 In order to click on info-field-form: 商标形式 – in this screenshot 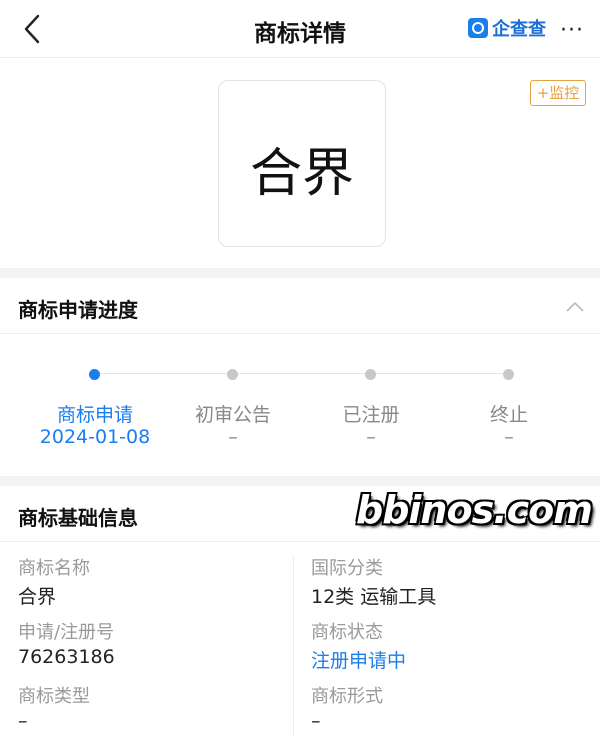, I will do `click(441, 709)`.